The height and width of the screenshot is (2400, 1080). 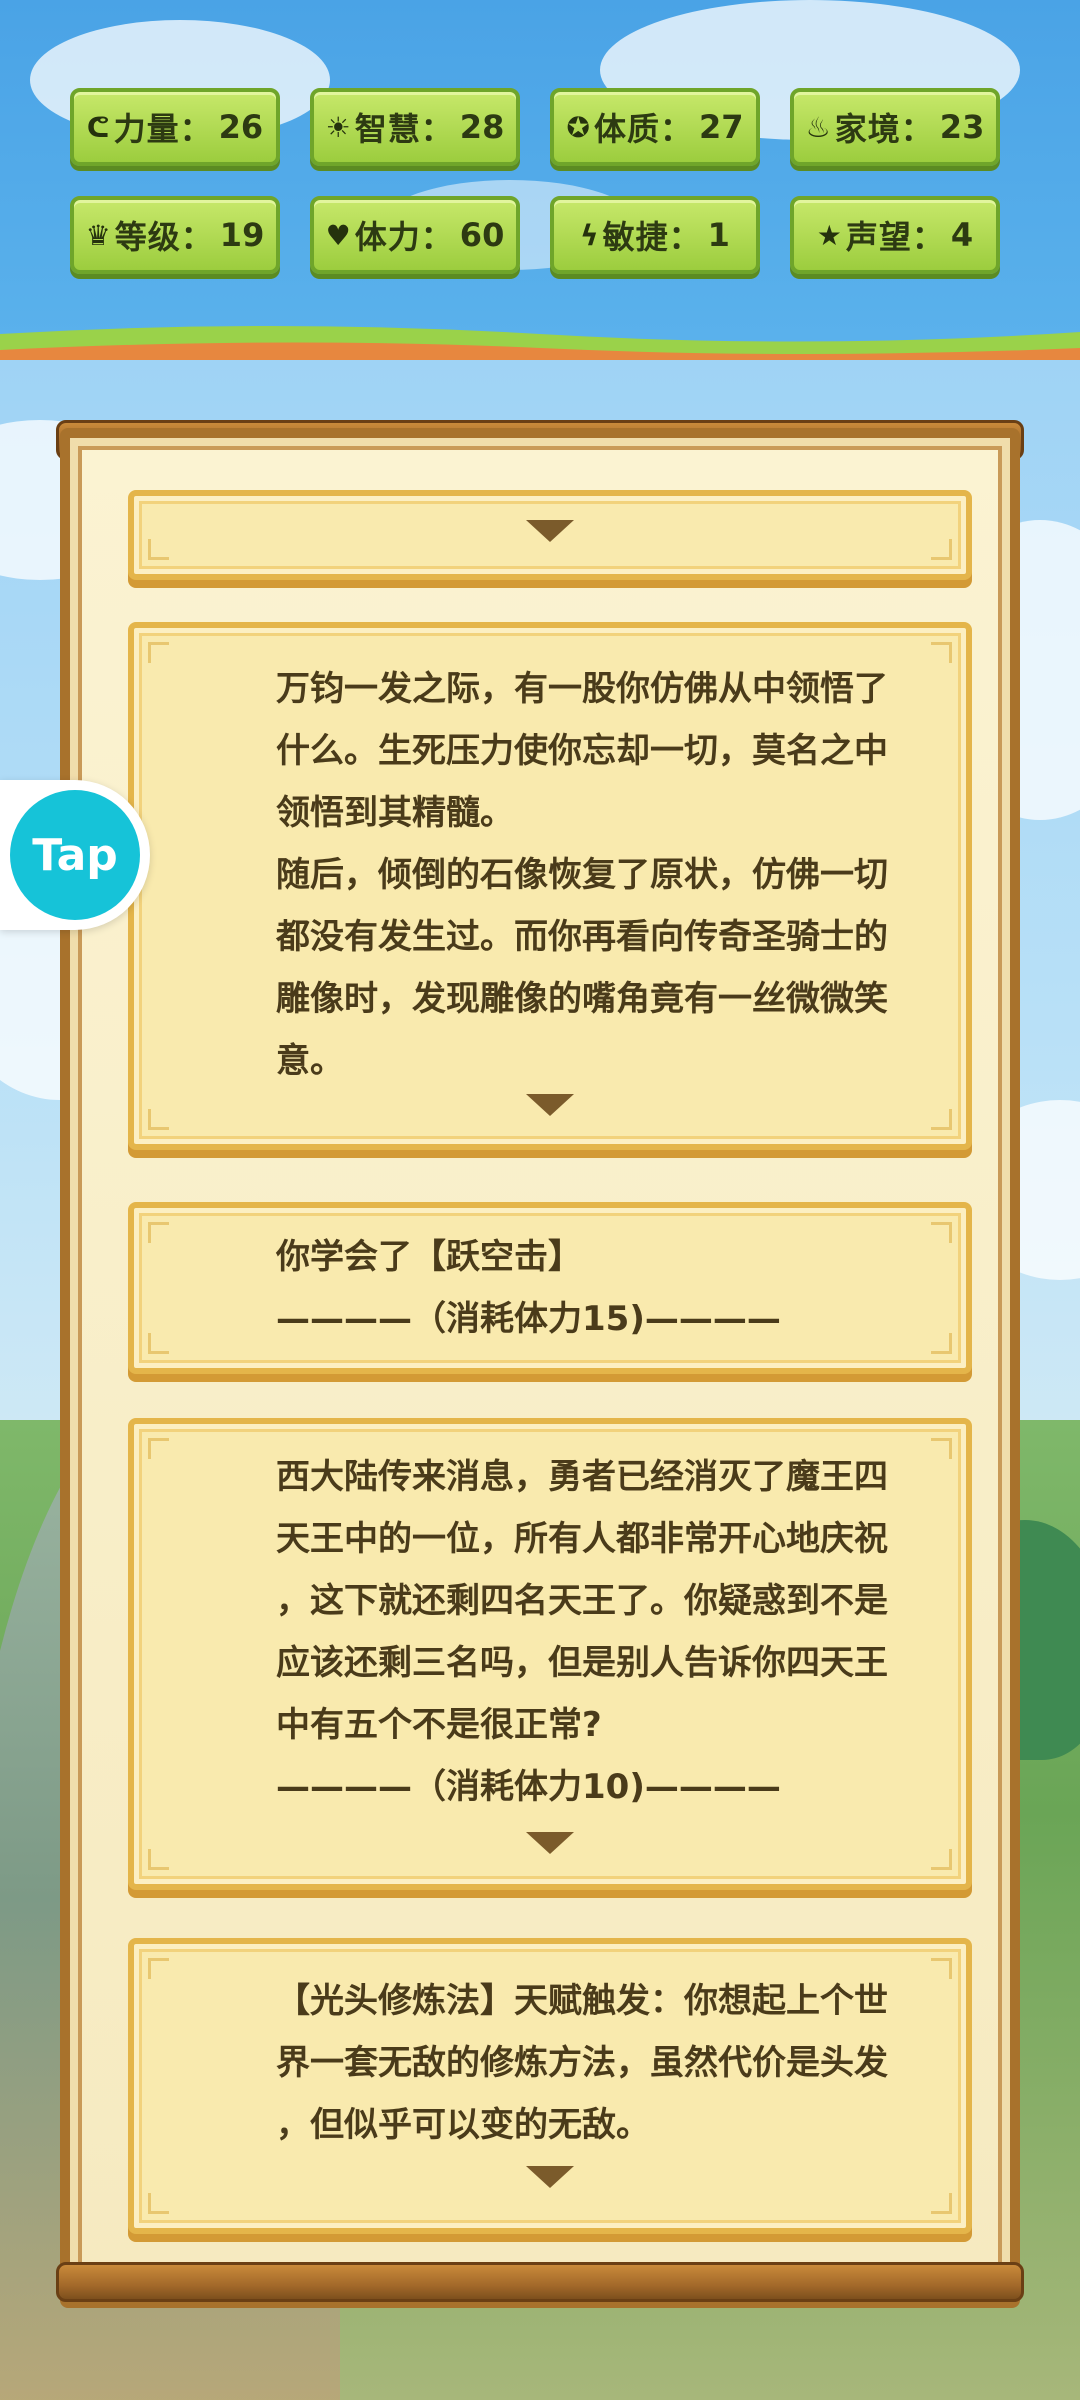 I want to click on constitution-icon: ✪, so click(x=578, y=127).